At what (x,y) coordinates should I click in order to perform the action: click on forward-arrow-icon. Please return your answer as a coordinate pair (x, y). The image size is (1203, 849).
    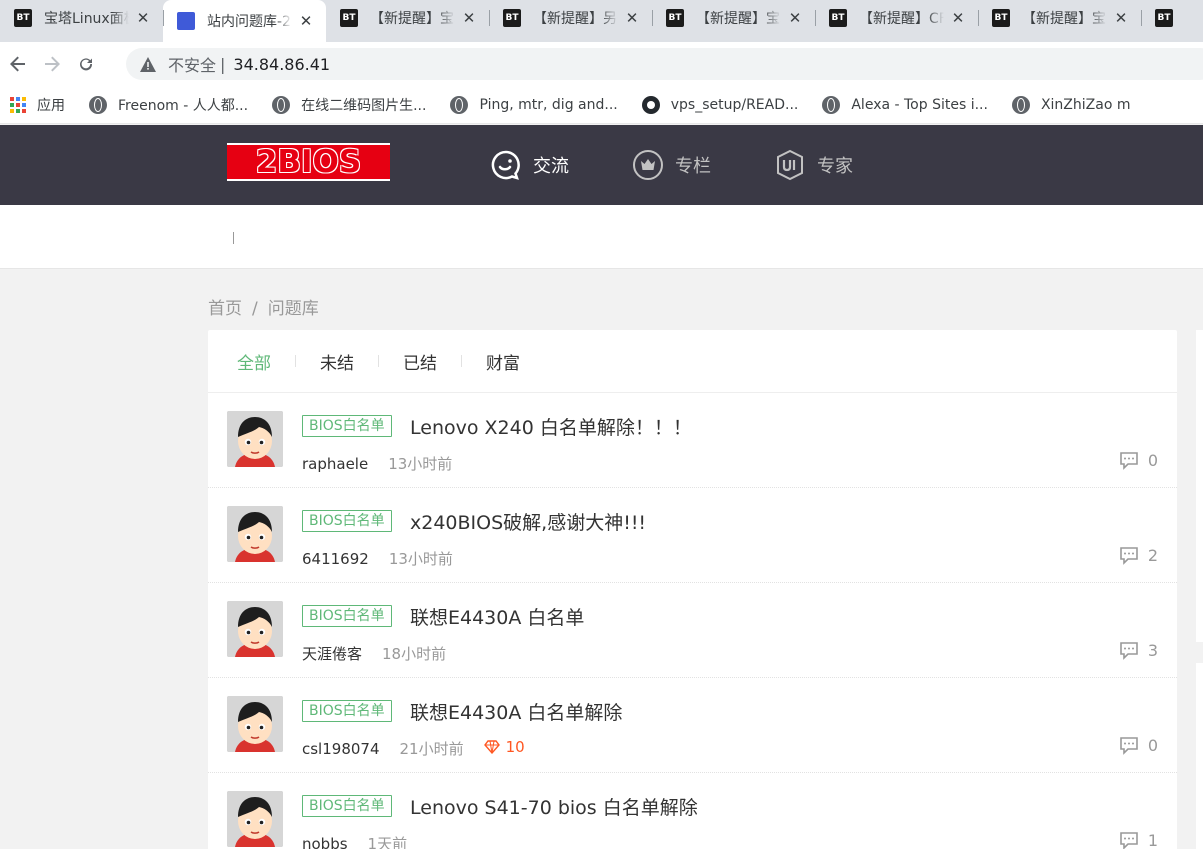
    Looking at the image, I should click on (52, 64).